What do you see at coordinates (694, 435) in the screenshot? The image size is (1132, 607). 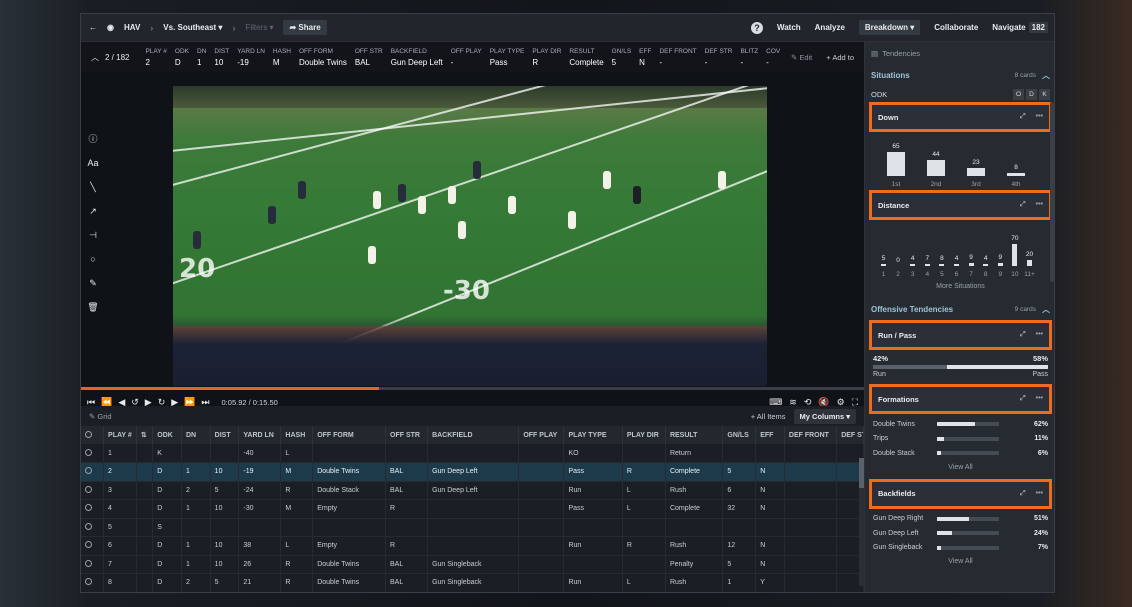 I see `column-header: RESULT` at bounding box center [694, 435].